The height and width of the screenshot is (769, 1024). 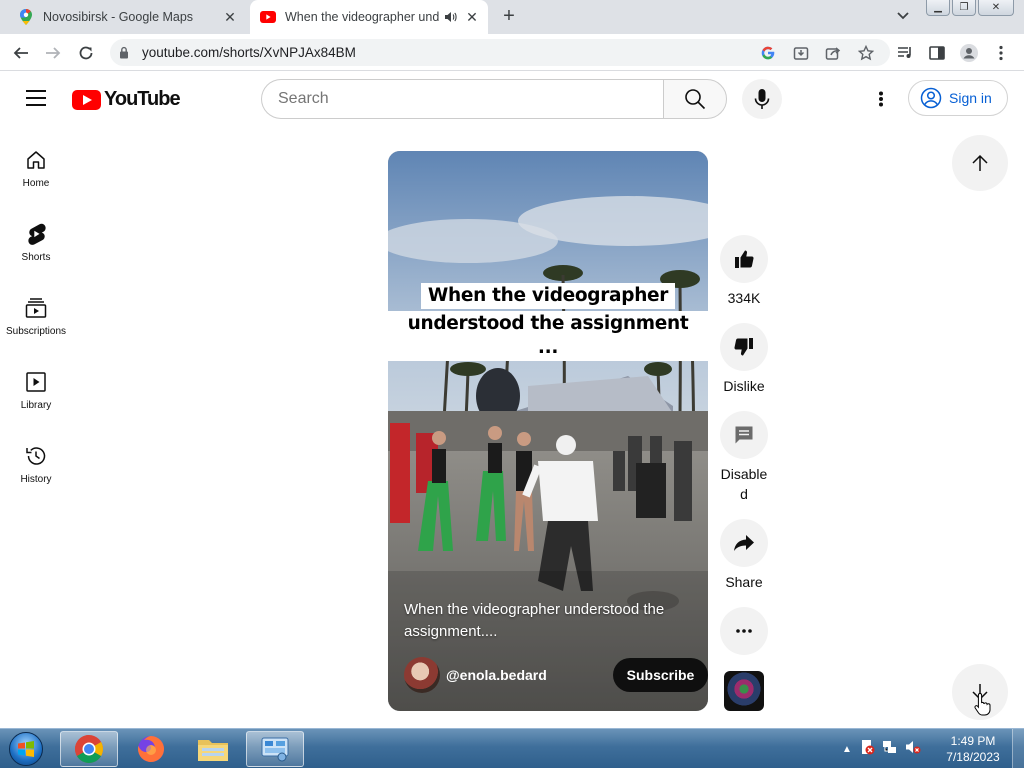 I want to click on share-arrow-icon, so click(x=744, y=543).